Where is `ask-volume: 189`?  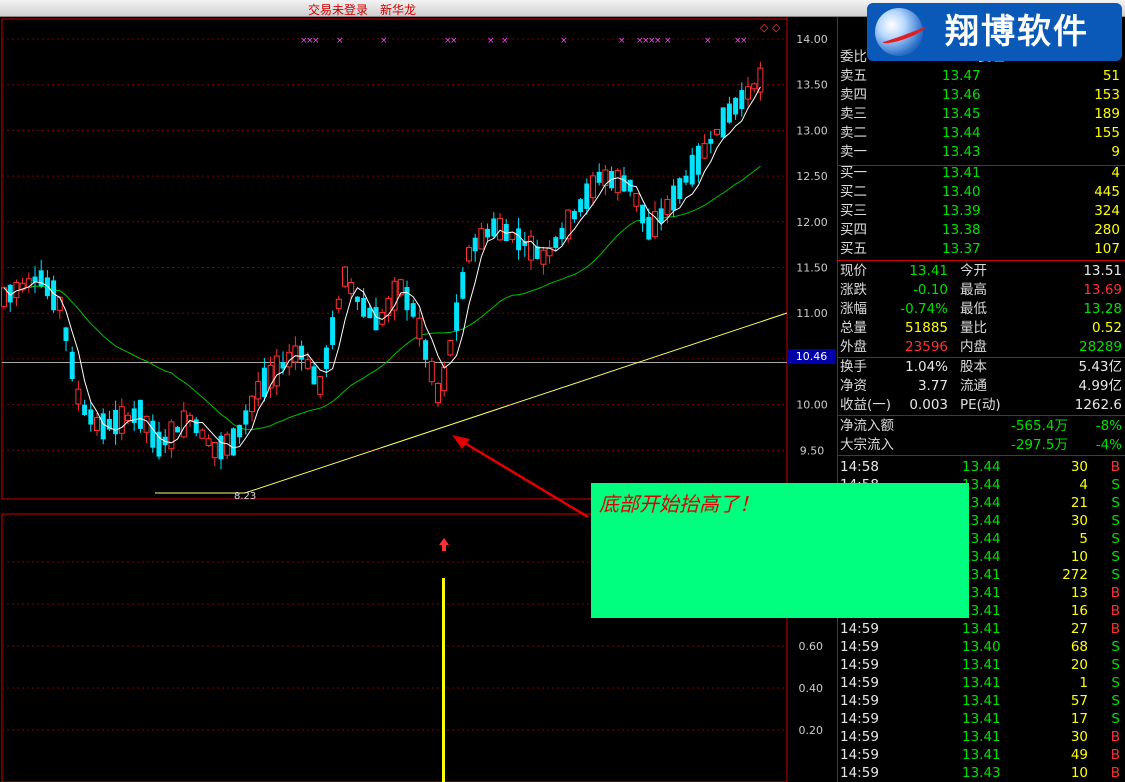 ask-volume: 189 is located at coordinates (1107, 114).